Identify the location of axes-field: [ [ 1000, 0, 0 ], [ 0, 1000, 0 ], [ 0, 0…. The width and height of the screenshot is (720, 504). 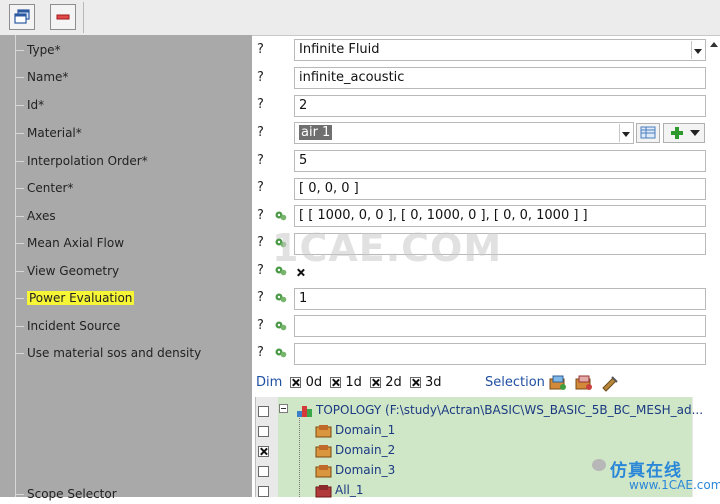
(500, 216).